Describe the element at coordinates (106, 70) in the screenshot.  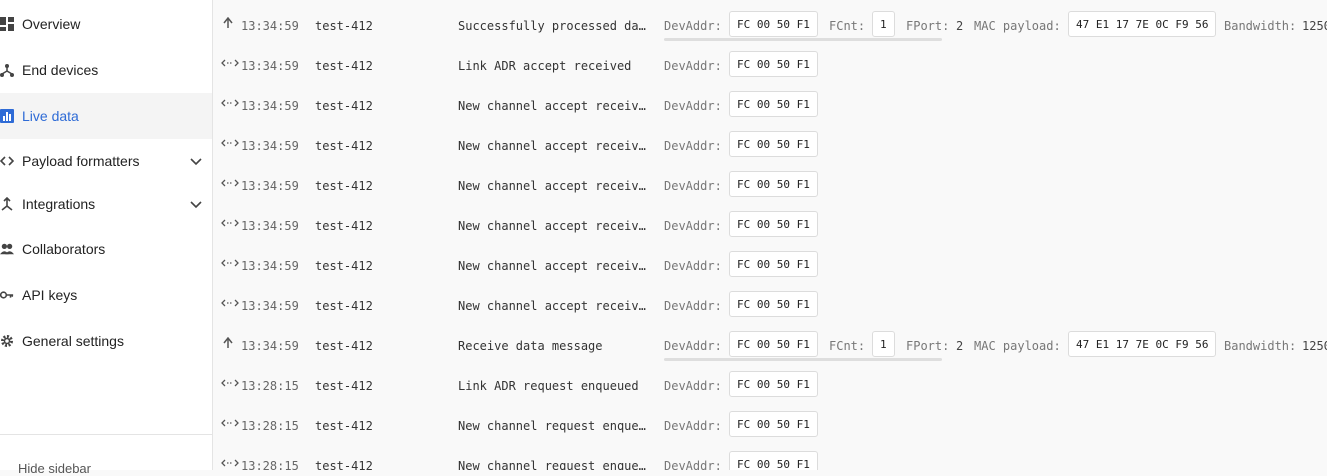
I see `sidebar-item-end-devices: End devices` at that location.